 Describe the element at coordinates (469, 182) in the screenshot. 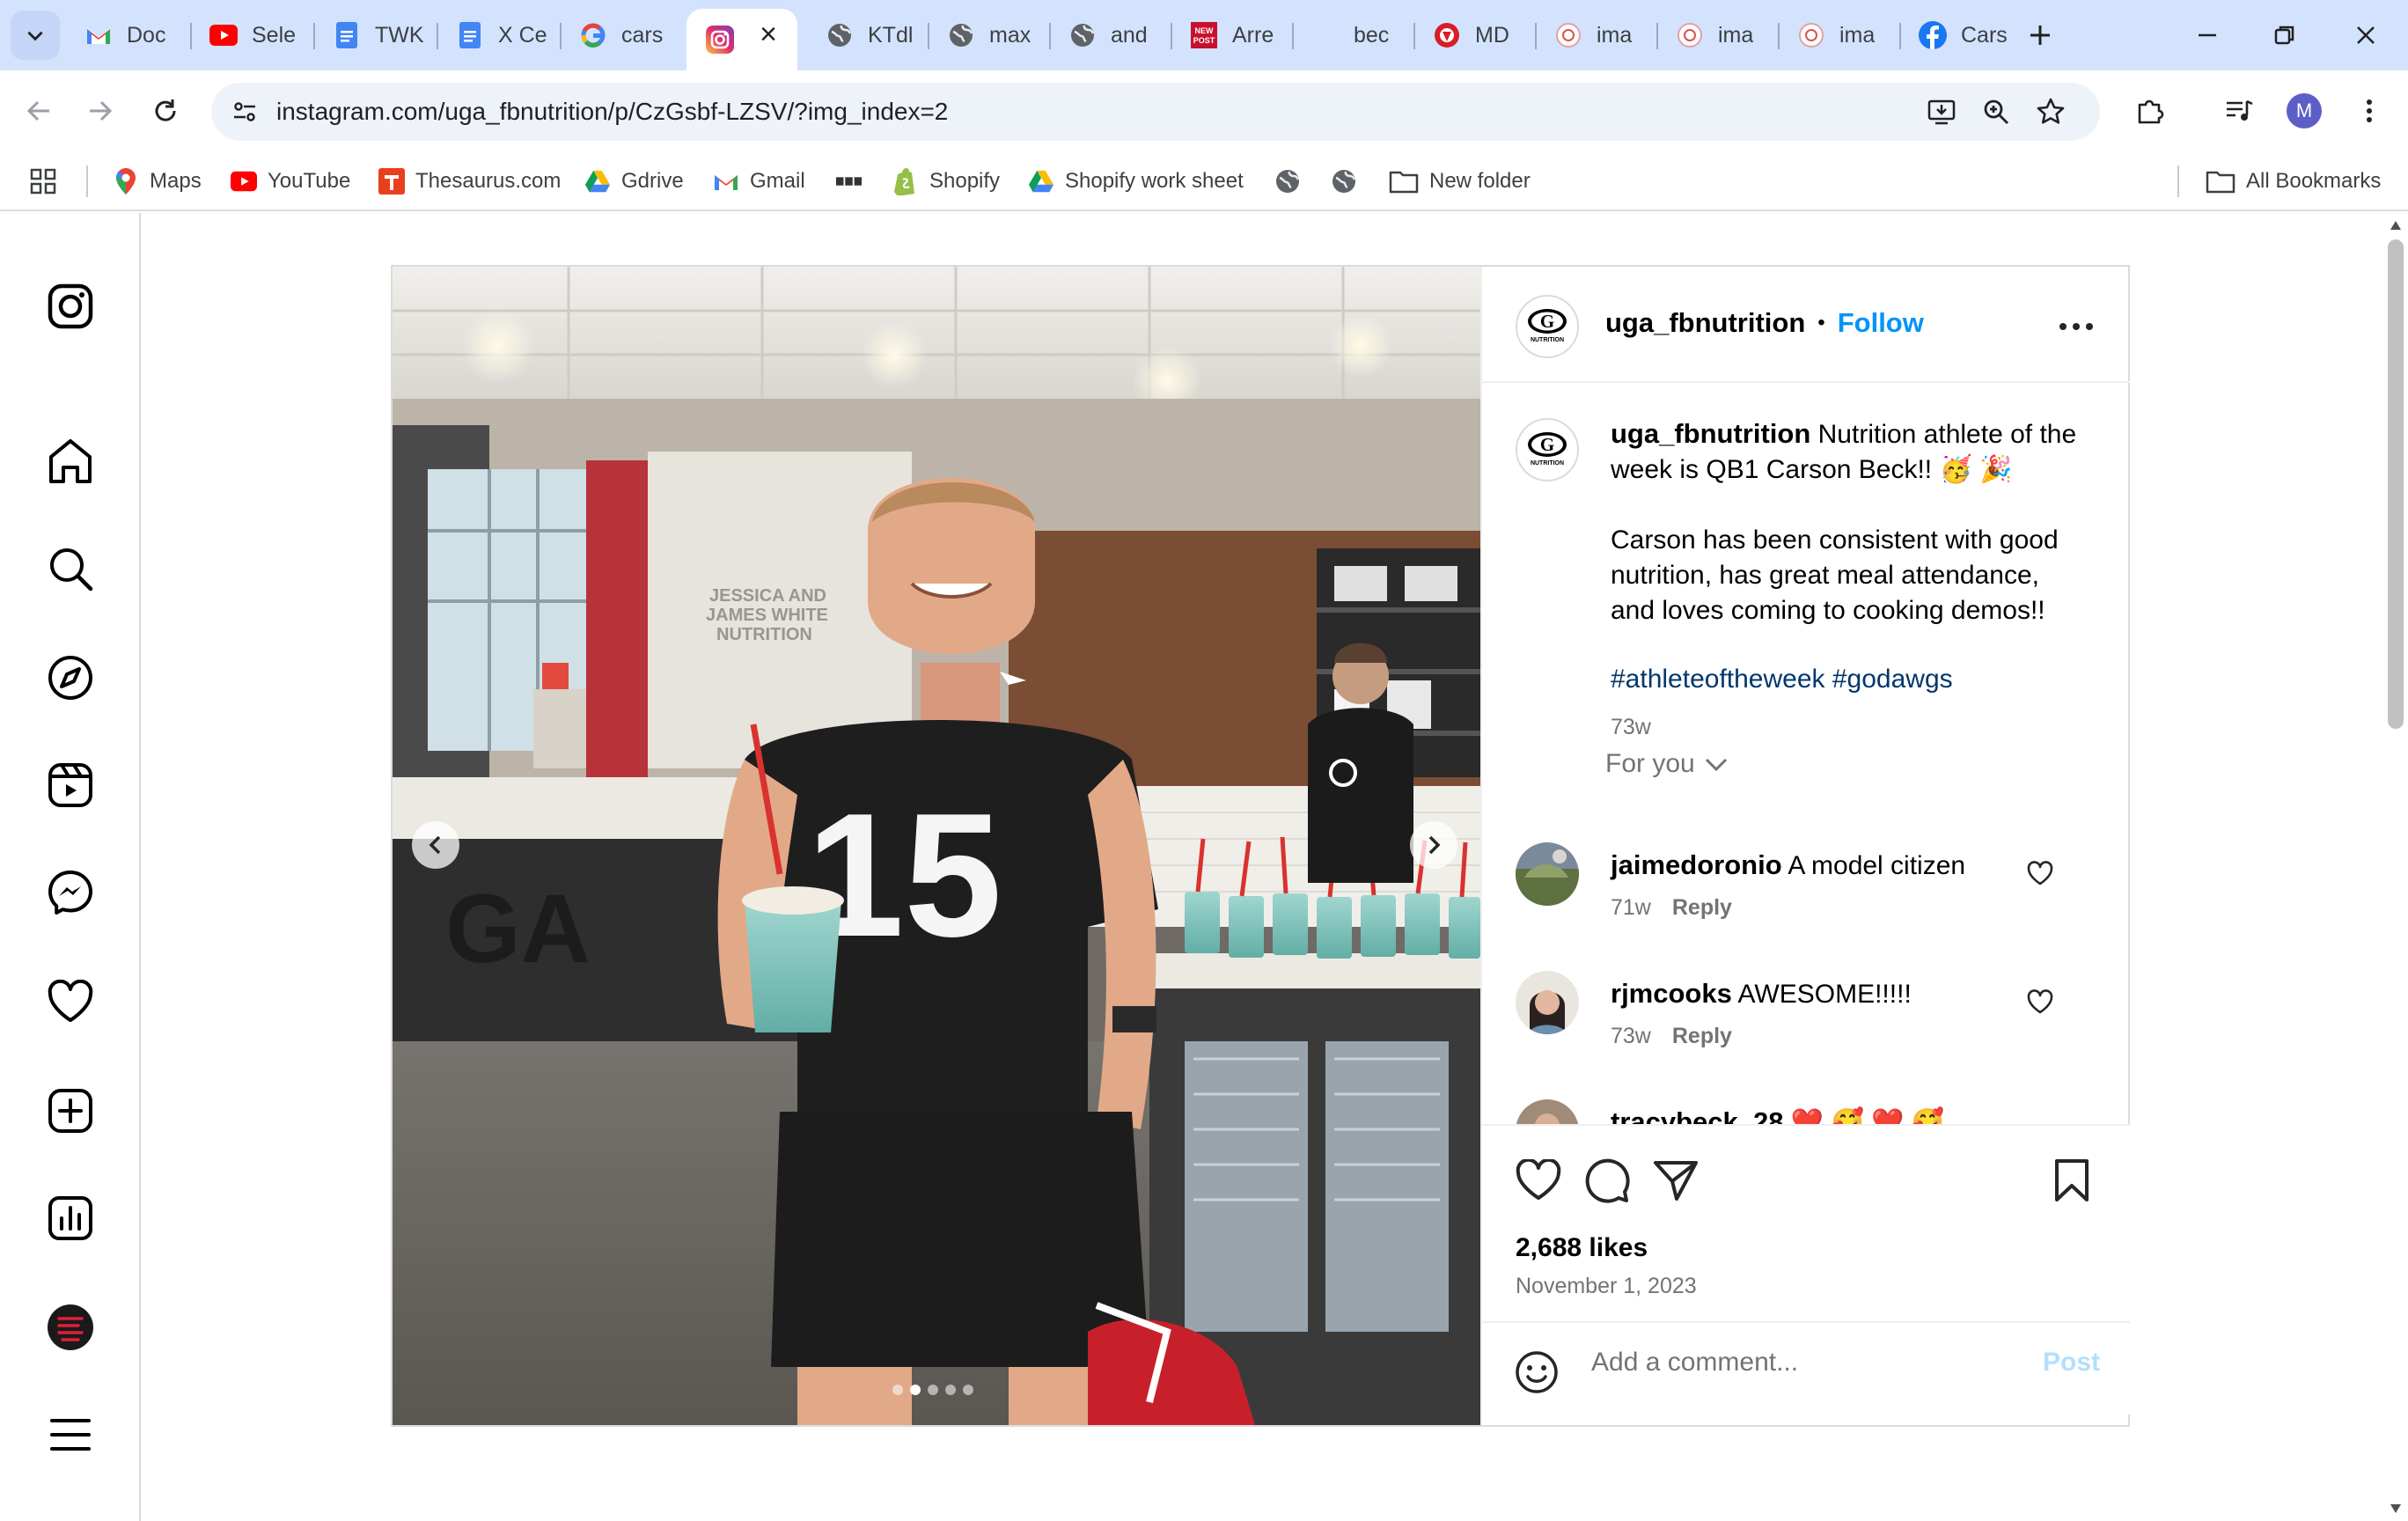

I see `bookmark-thesaurus: Thesaurus.com` at that location.